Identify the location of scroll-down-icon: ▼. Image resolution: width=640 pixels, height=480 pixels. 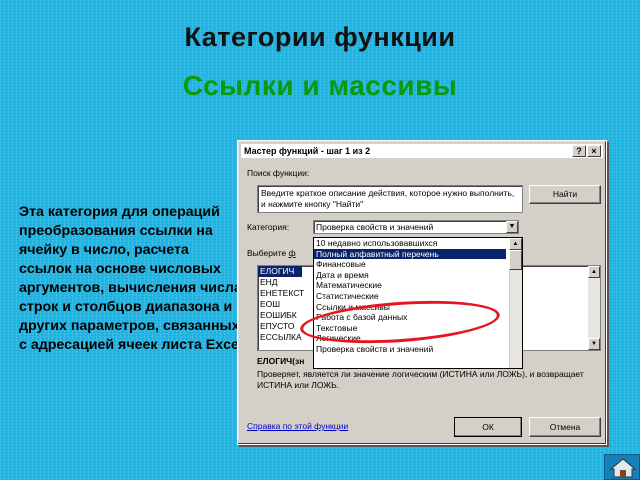
(594, 344).